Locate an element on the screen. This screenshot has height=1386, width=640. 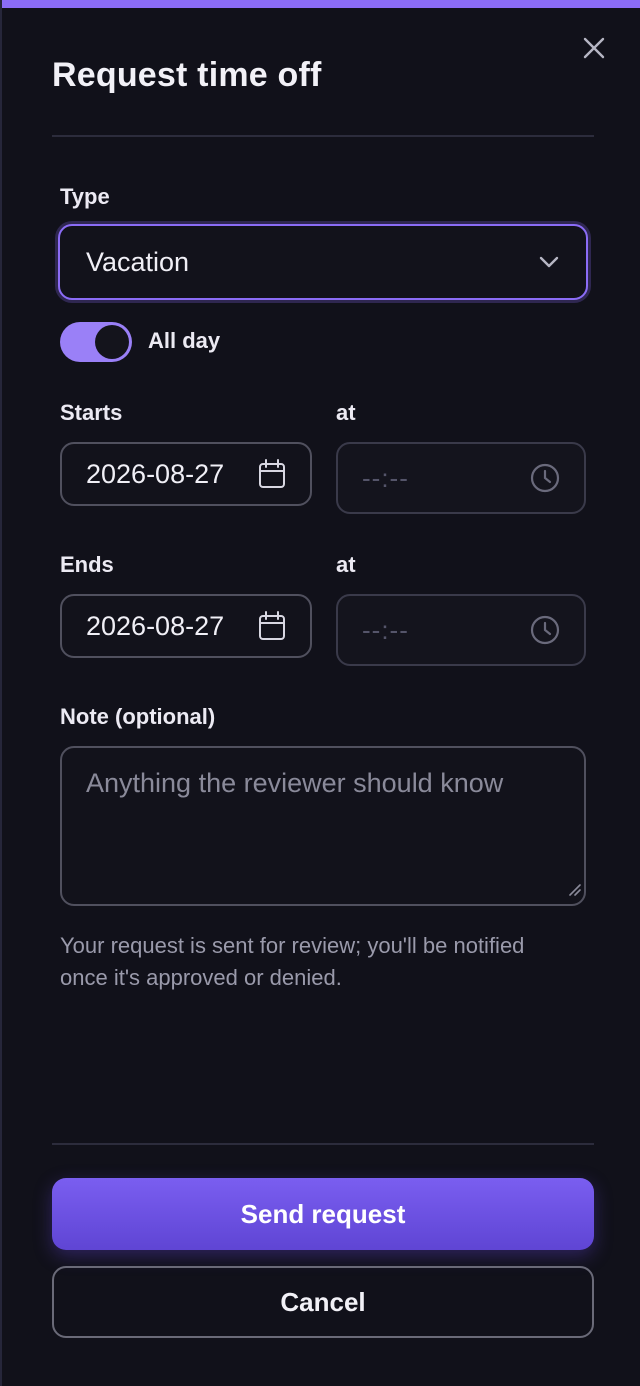
starts-date-input: 2026-08-27 is located at coordinates (186, 474).